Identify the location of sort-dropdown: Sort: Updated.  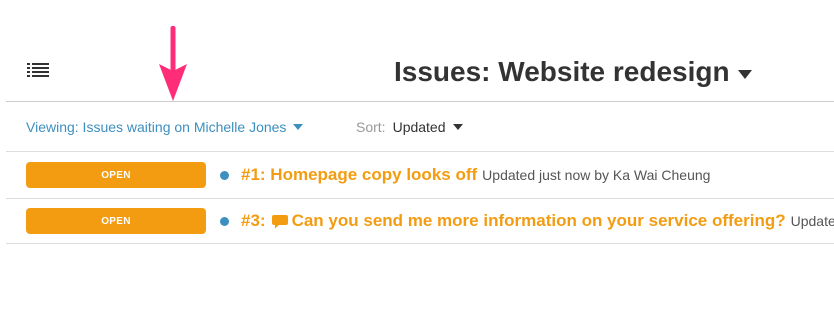
(409, 127).